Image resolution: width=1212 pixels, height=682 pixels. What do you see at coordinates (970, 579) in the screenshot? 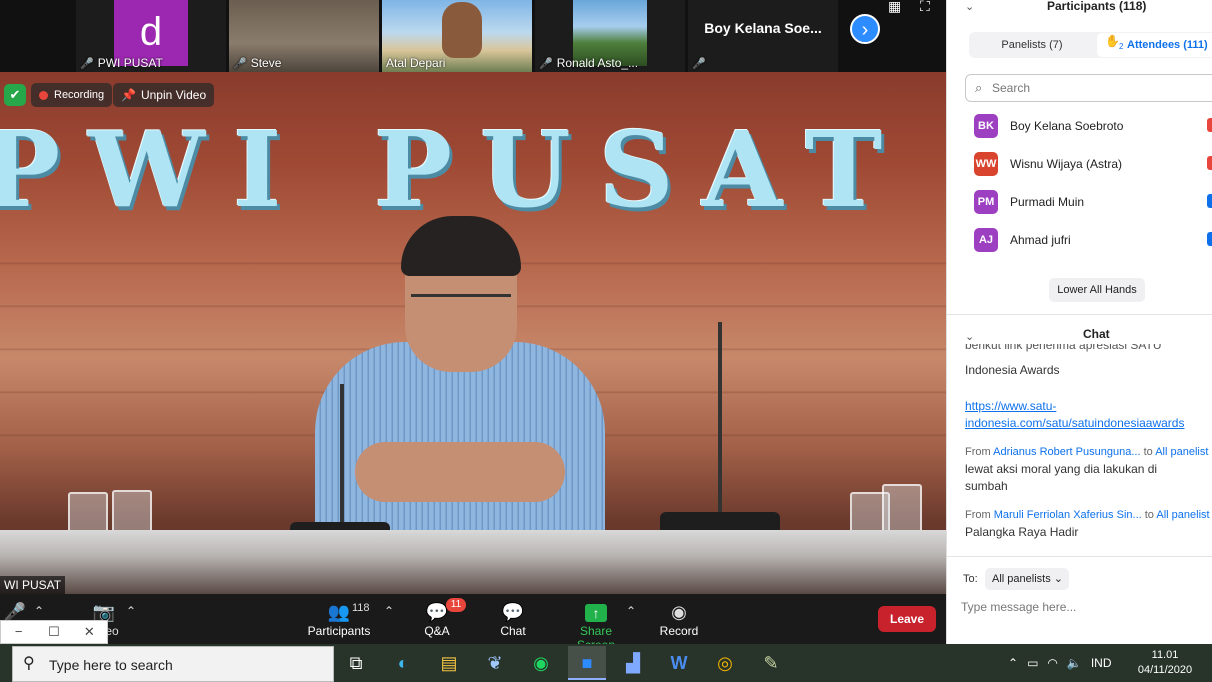
I see `chat-to-label: To:` at bounding box center [970, 579].